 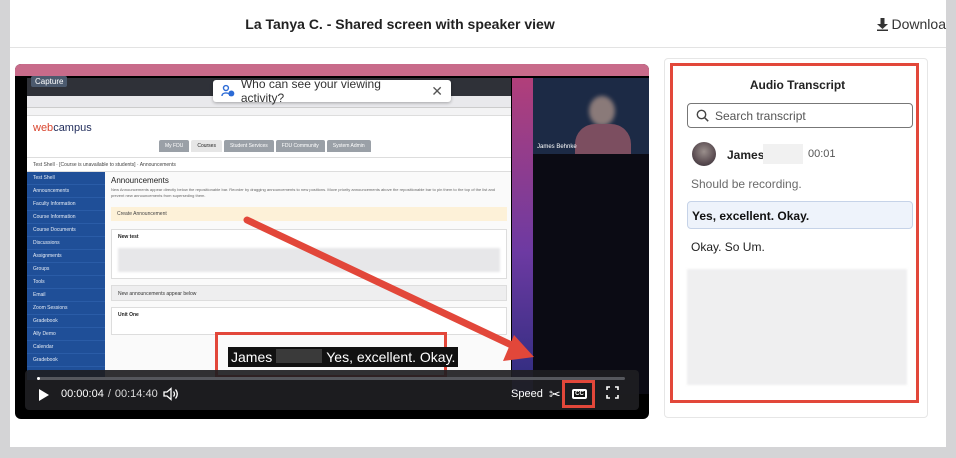 What do you see at coordinates (248, 146) in the screenshot?
I see `campus-tab: Student Services` at bounding box center [248, 146].